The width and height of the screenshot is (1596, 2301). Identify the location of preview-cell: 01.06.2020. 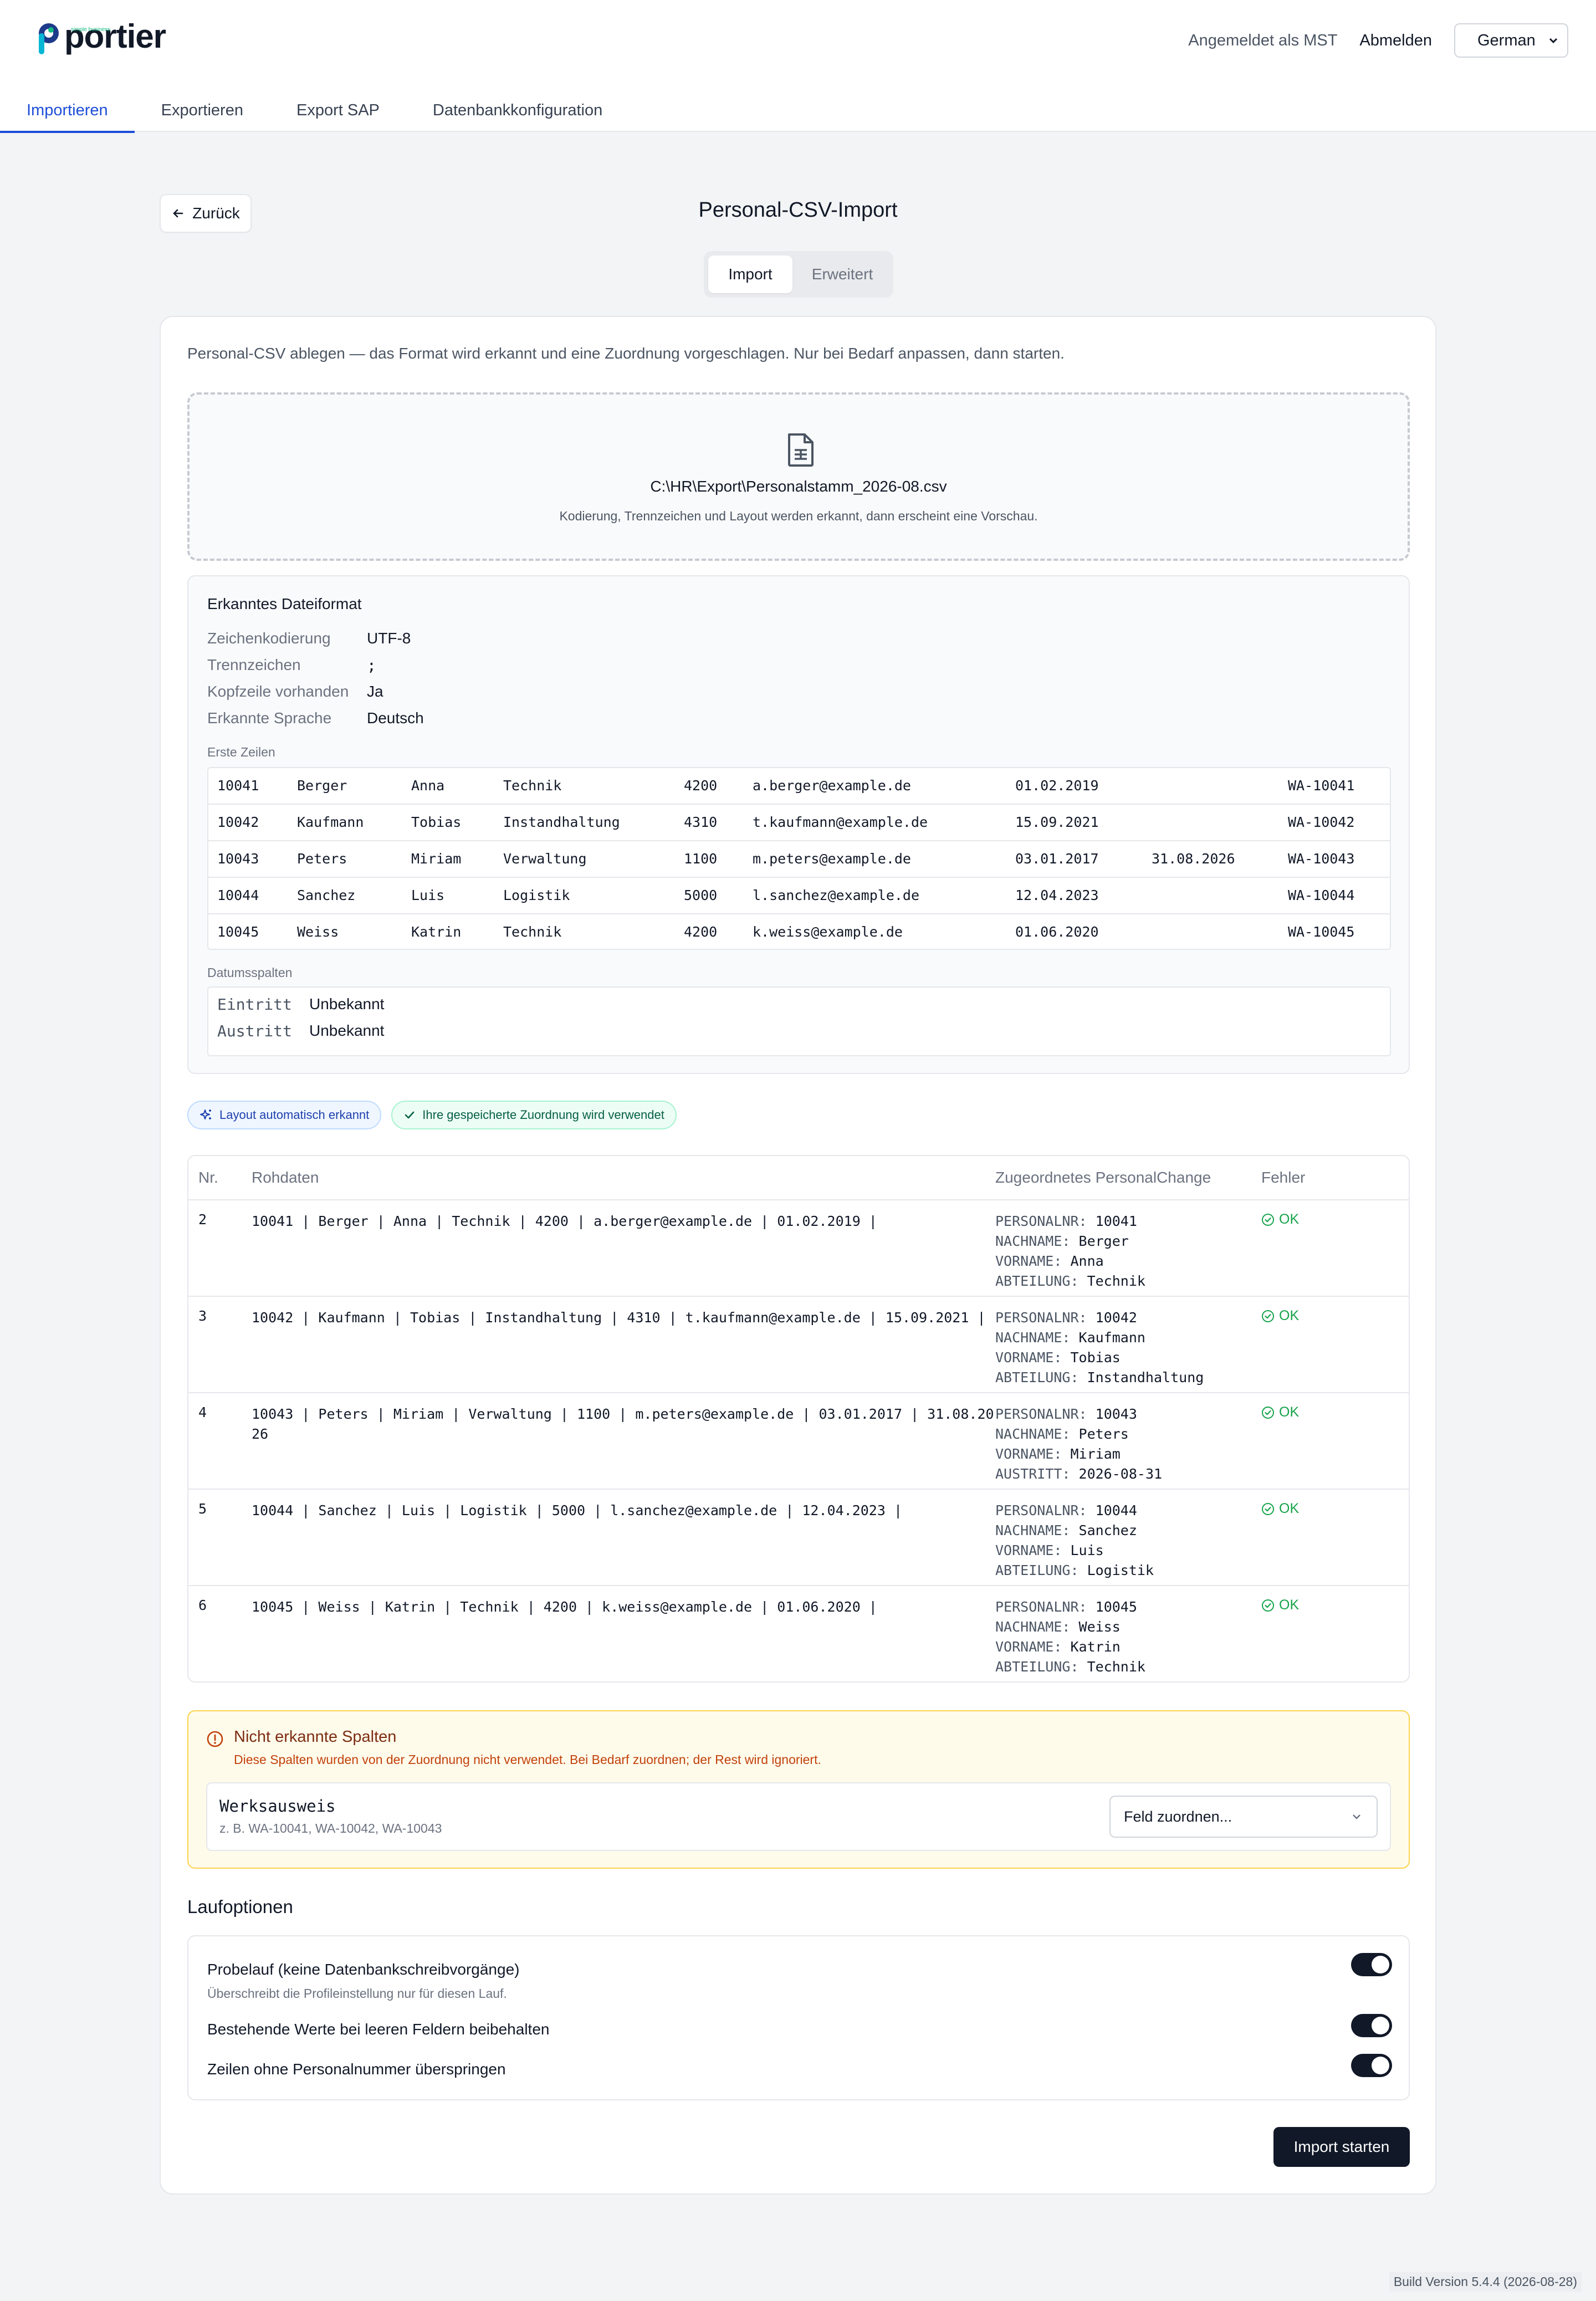
(1057, 932).